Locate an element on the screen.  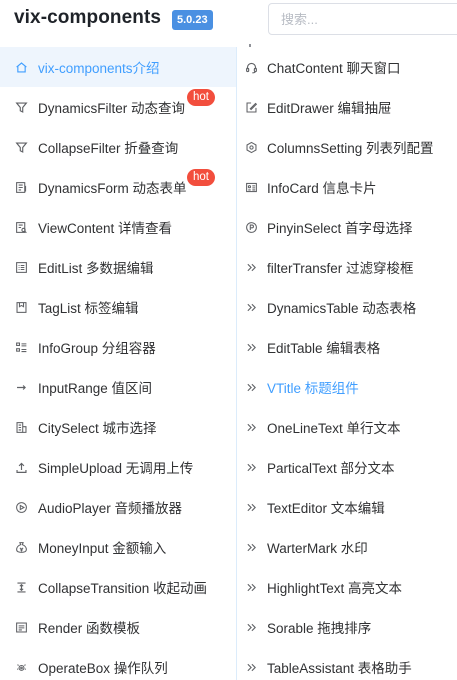
dropdown-item: TextEditor 文本编辑 is located at coordinates (347, 507).